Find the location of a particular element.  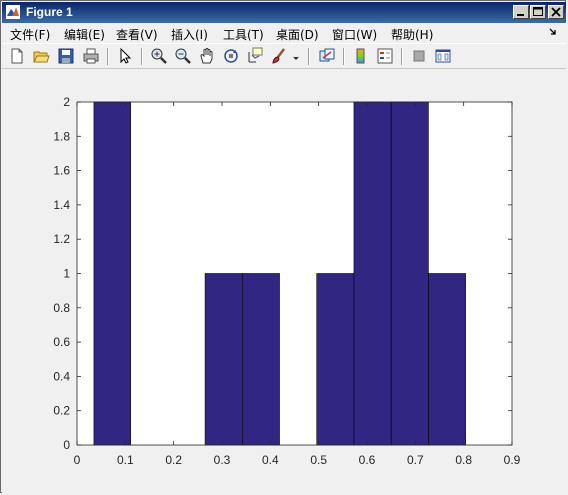

y-tick-label: 0.8 is located at coordinates (61, 308).